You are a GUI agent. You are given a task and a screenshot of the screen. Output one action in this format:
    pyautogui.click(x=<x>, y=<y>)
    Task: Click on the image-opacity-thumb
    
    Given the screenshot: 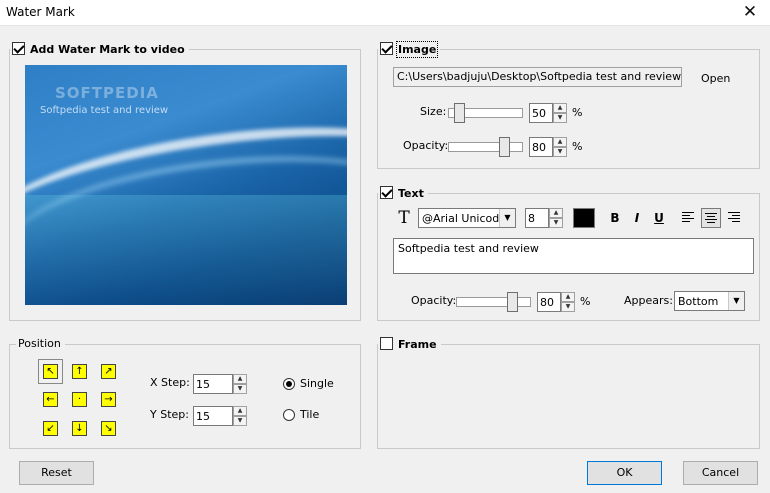 What is the action you would take?
    pyautogui.click(x=504, y=147)
    